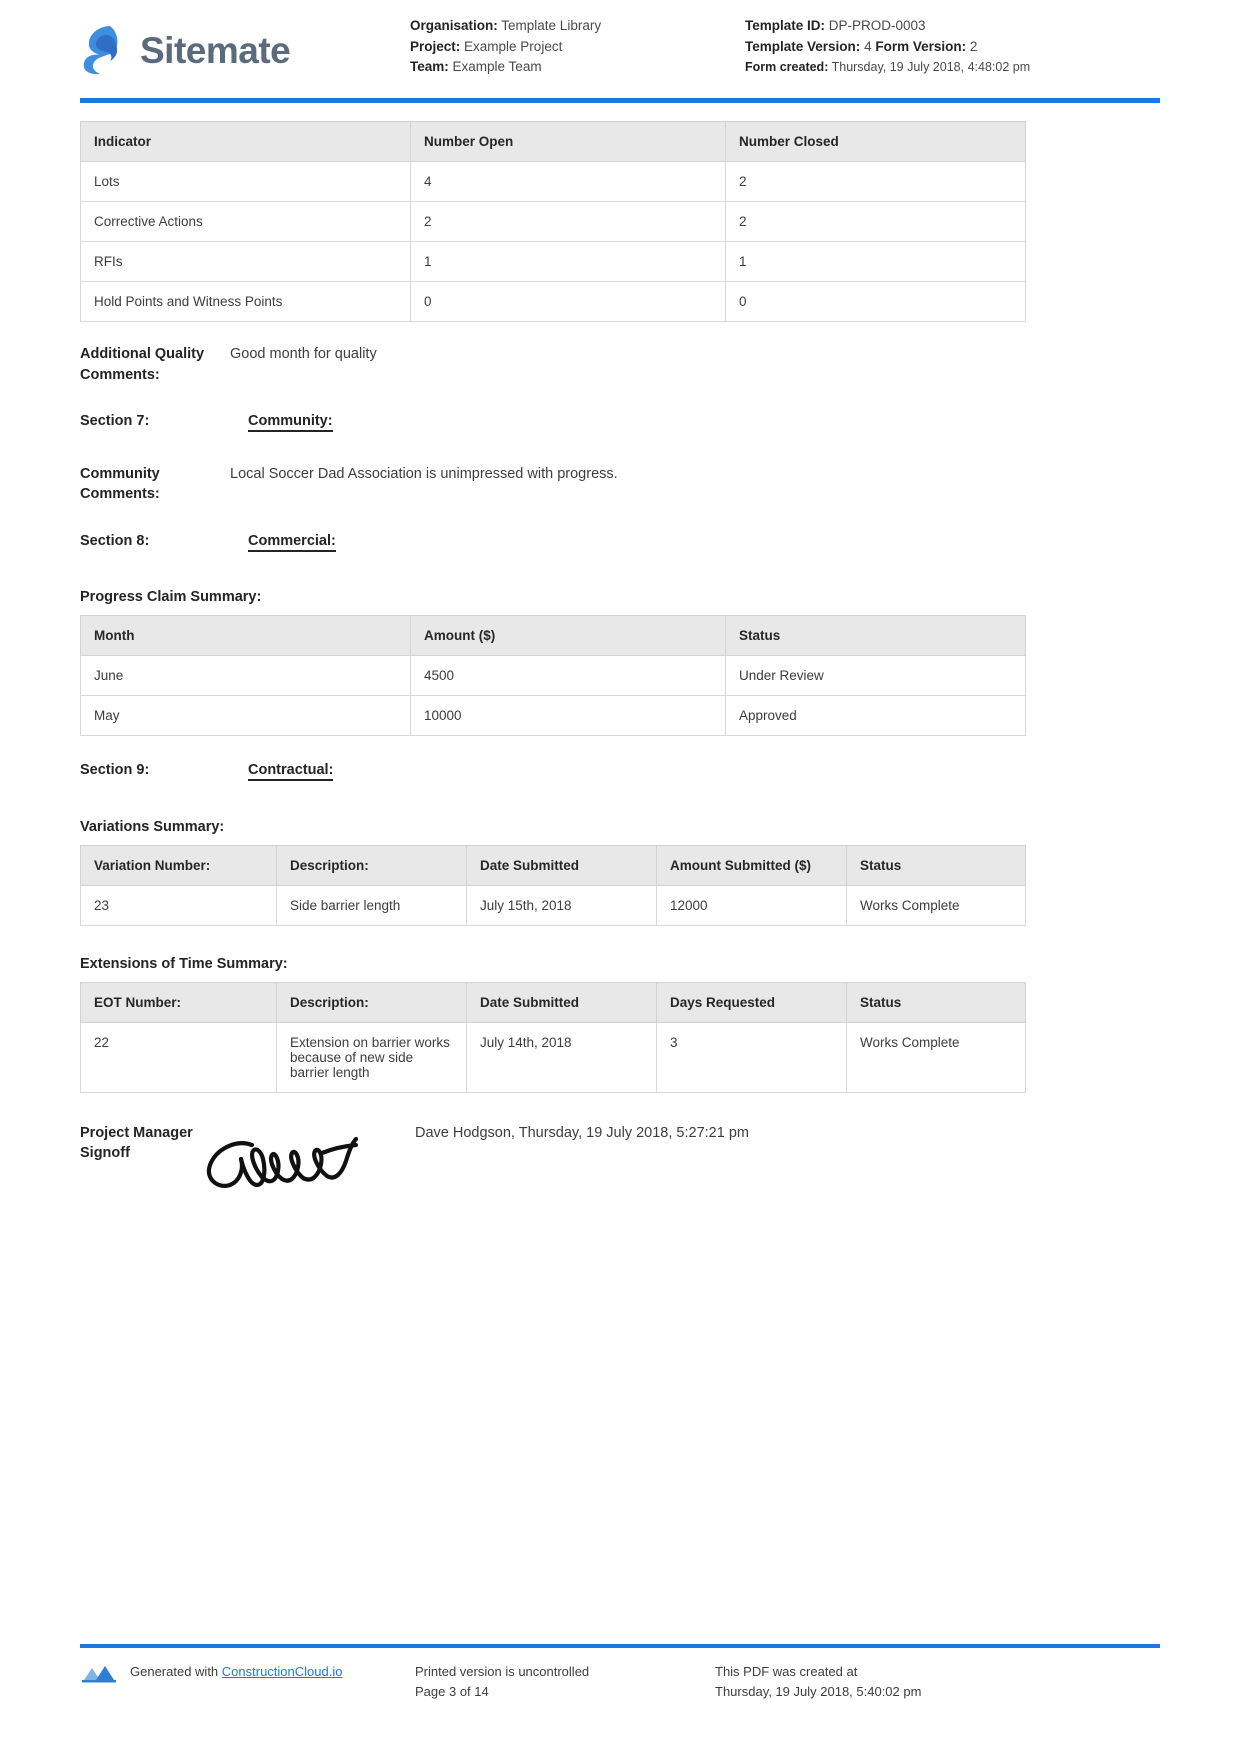 The width and height of the screenshot is (1240, 1754). What do you see at coordinates (568, 635) in the screenshot?
I see `column-header-amount: Amount ($)` at bounding box center [568, 635].